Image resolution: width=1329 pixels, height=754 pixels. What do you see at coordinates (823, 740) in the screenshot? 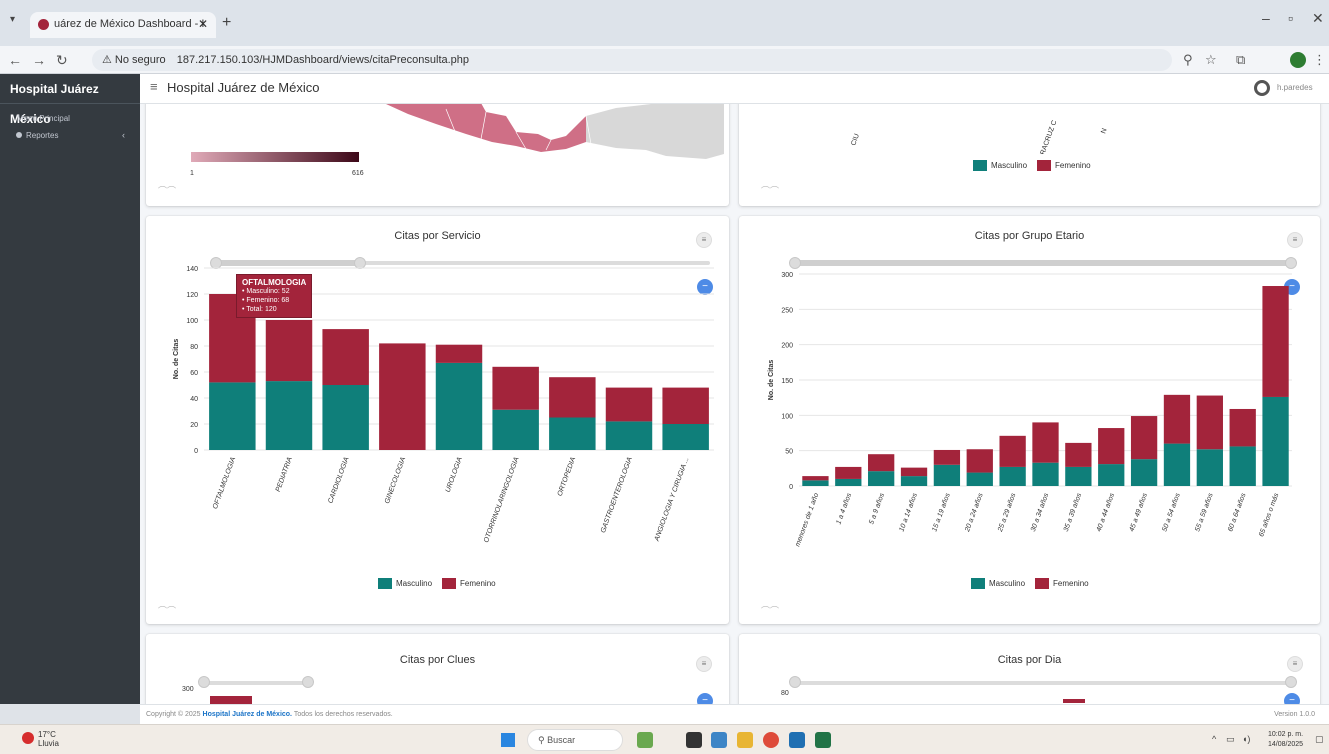
I see `excel-icon` at bounding box center [823, 740].